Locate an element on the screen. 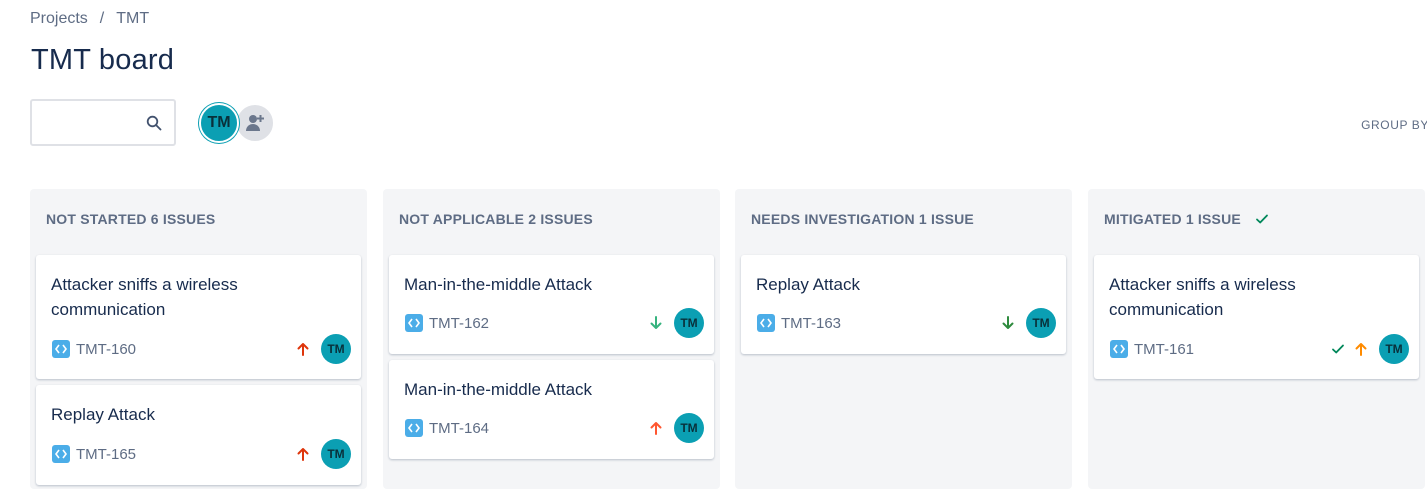  card-footer: TMT-164 TM is located at coordinates (554, 428).